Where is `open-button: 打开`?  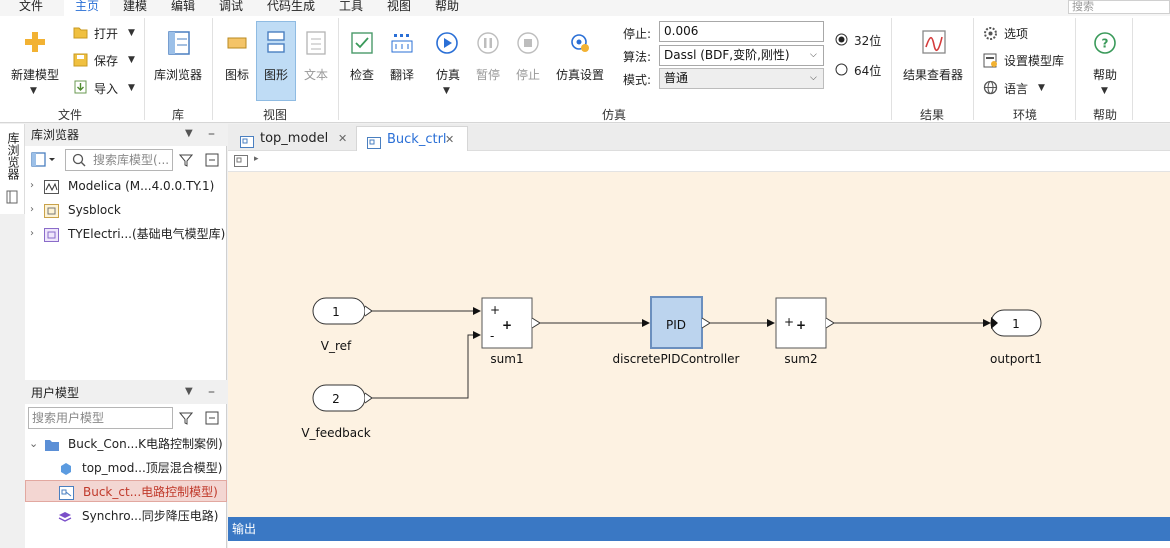 open-button: 打开 is located at coordinates (106, 33).